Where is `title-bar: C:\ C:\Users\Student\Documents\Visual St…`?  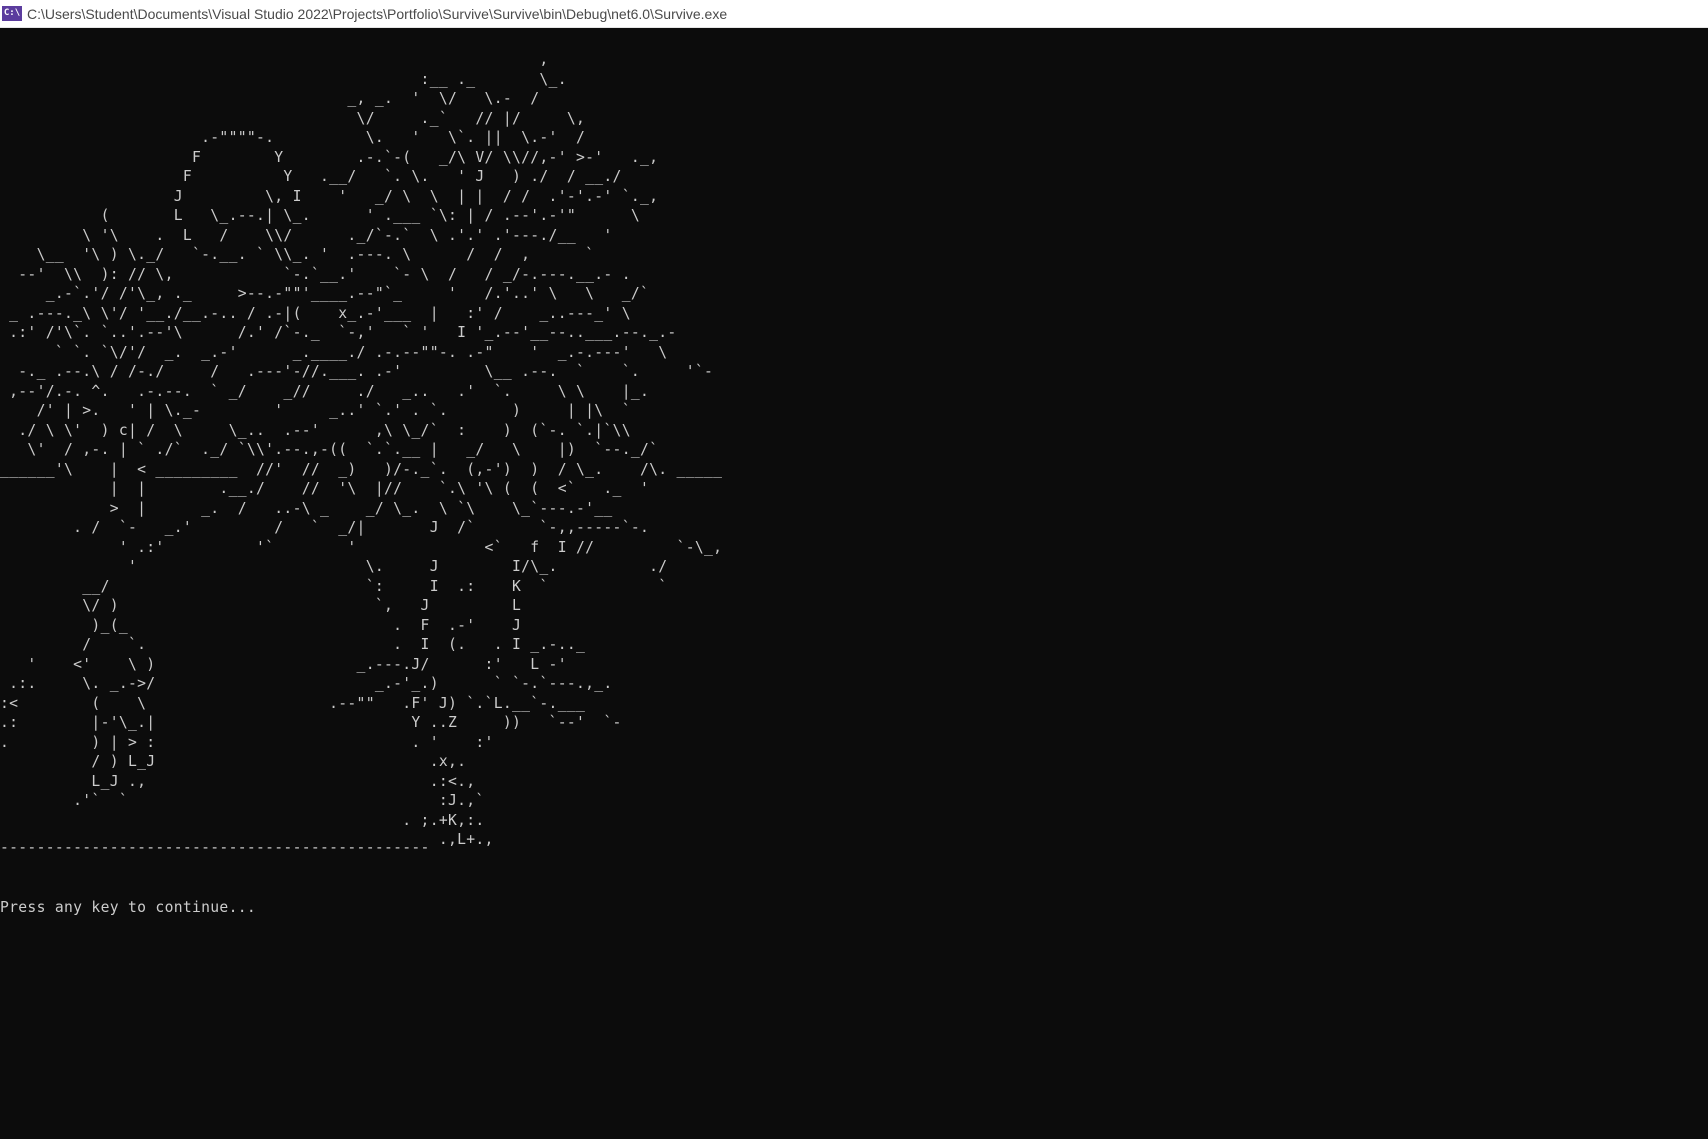 title-bar: C:\ C:\Users\Student\Documents\Visual St… is located at coordinates (854, 14).